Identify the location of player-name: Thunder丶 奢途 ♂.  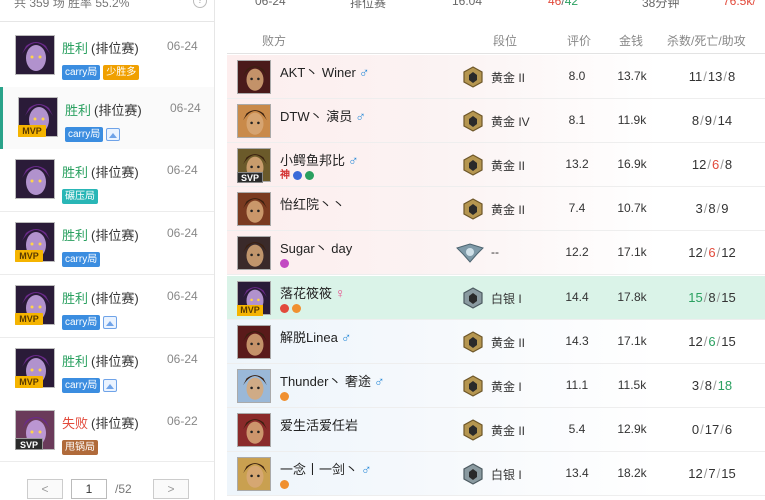
(332, 380).